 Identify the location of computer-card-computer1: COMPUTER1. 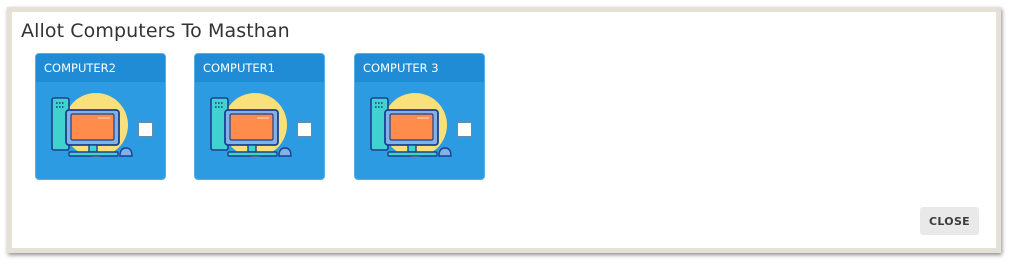
(259, 116).